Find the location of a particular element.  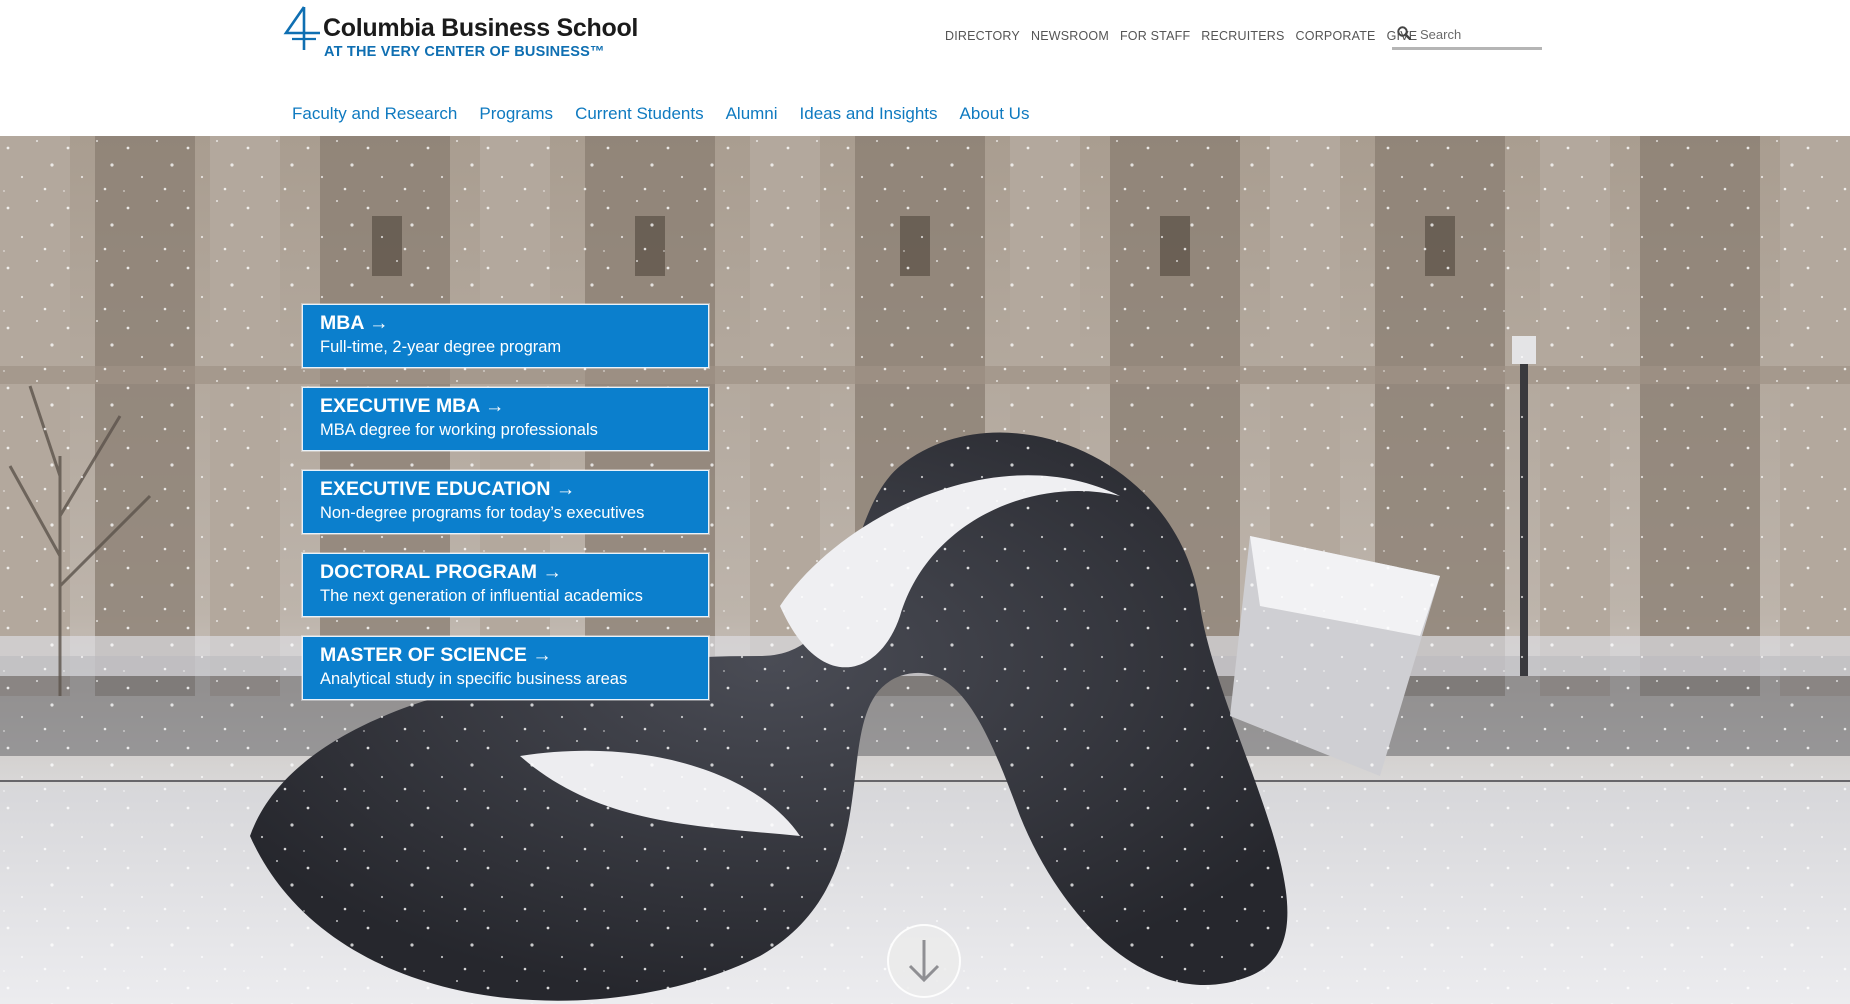

logo-tagline: AT THE VERY CENTER OF BUSINESS™ is located at coordinates (464, 52).